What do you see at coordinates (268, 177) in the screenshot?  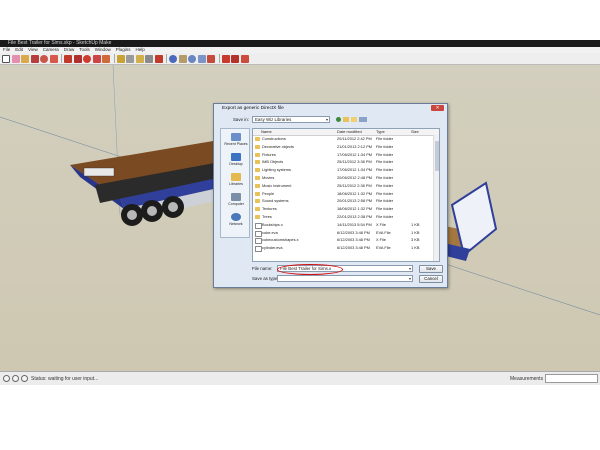 I see `file-name-cell: Movies` at bounding box center [268, 177].